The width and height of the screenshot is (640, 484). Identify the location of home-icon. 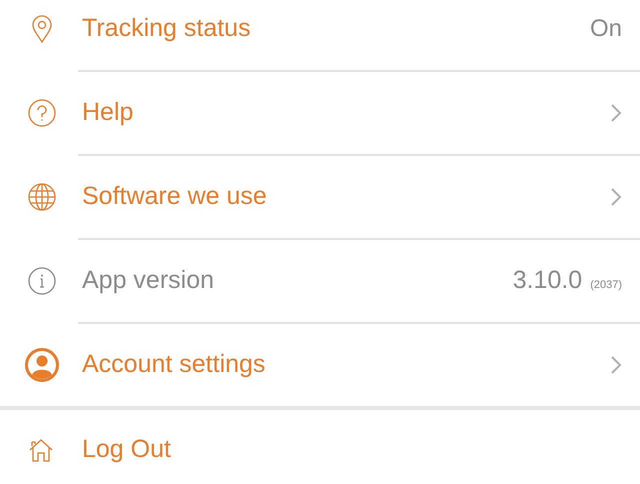
(41, 450).